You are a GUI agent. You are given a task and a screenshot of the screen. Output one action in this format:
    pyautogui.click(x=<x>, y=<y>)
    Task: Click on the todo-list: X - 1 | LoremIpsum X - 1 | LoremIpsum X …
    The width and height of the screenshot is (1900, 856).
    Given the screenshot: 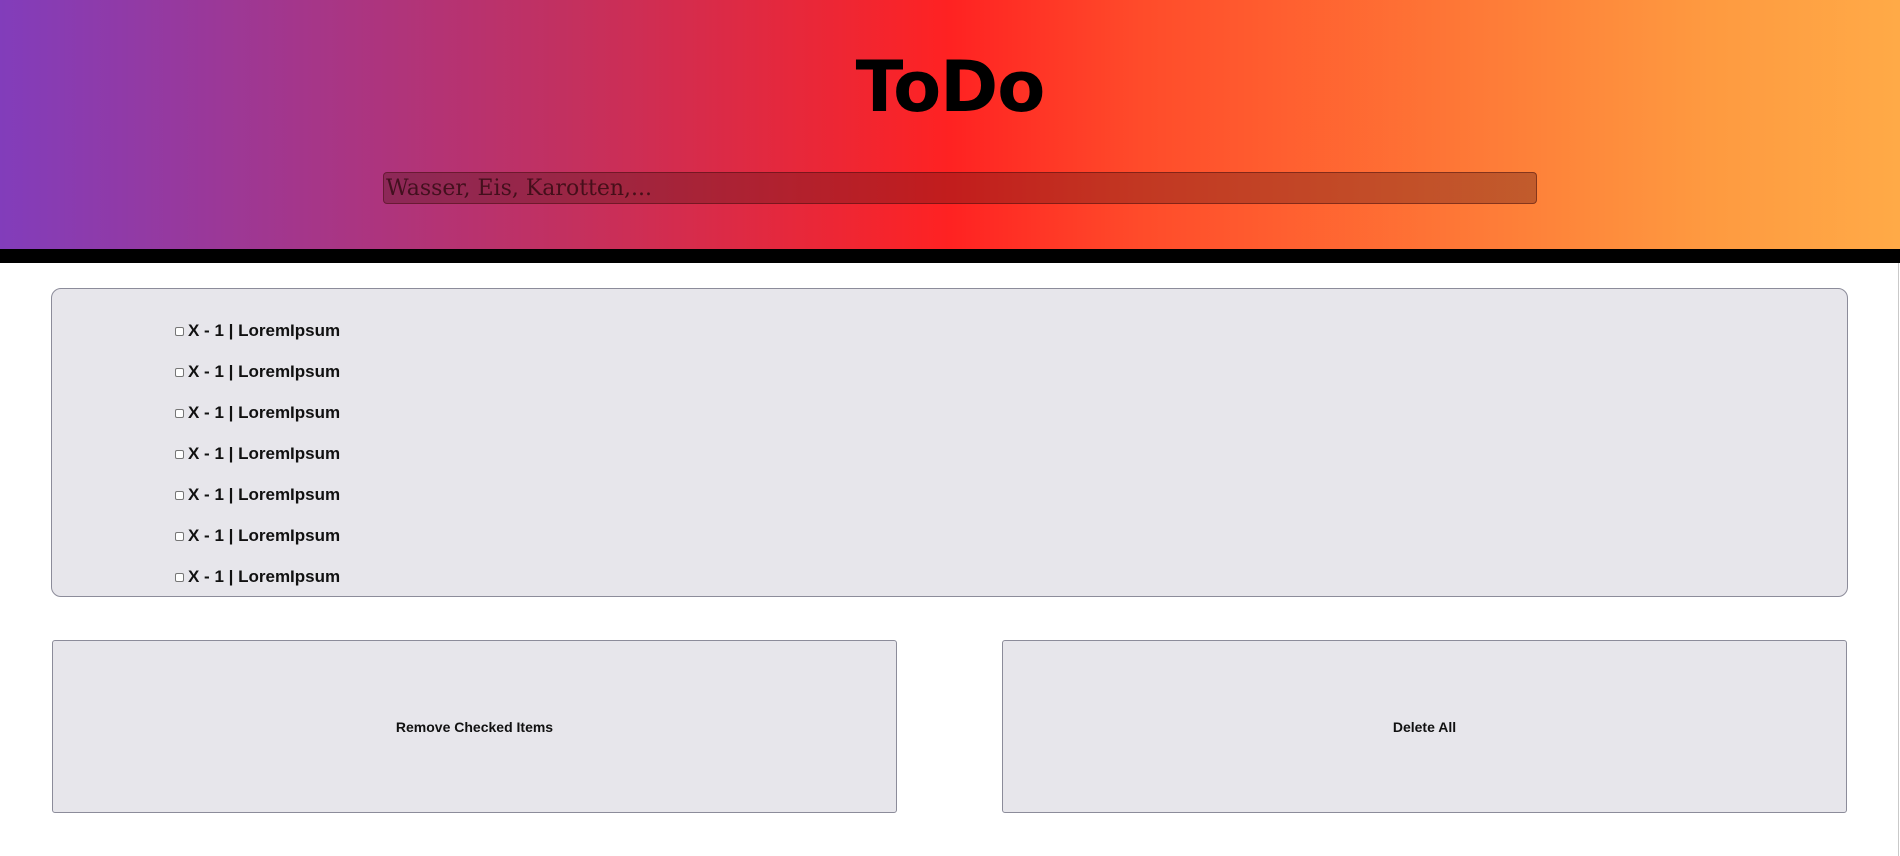 What is the action you would take?
    pyautogui.click(x=257, y=453)
    